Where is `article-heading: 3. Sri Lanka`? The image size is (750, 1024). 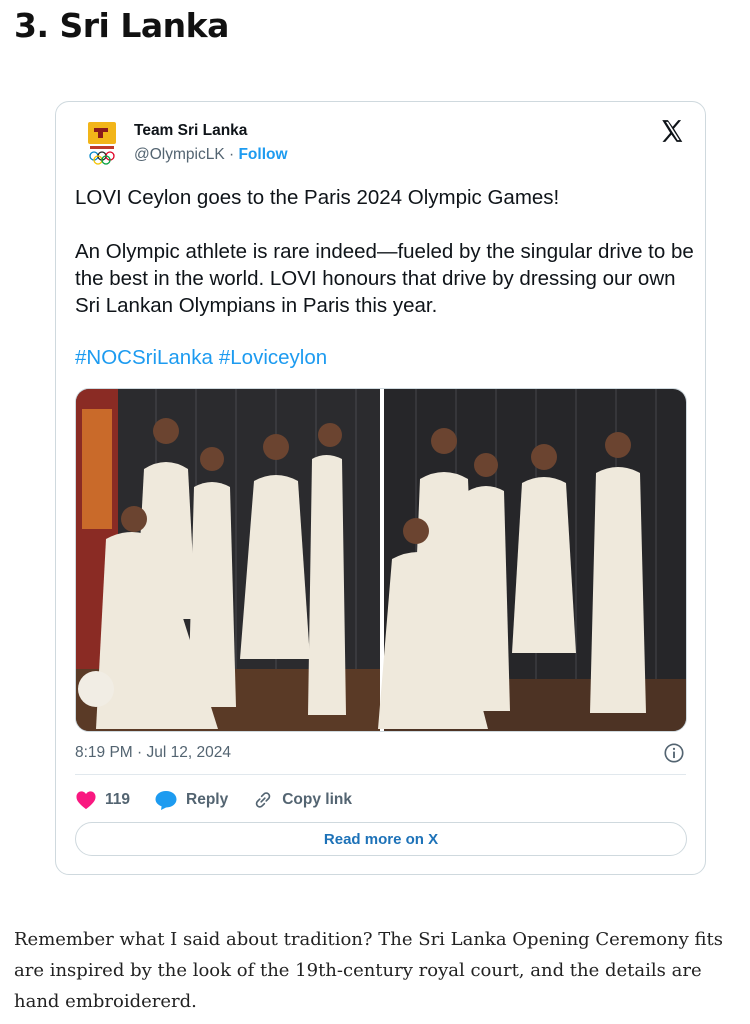 article-heading: 3. Sri Lanka is located at coordinates (121, 25).